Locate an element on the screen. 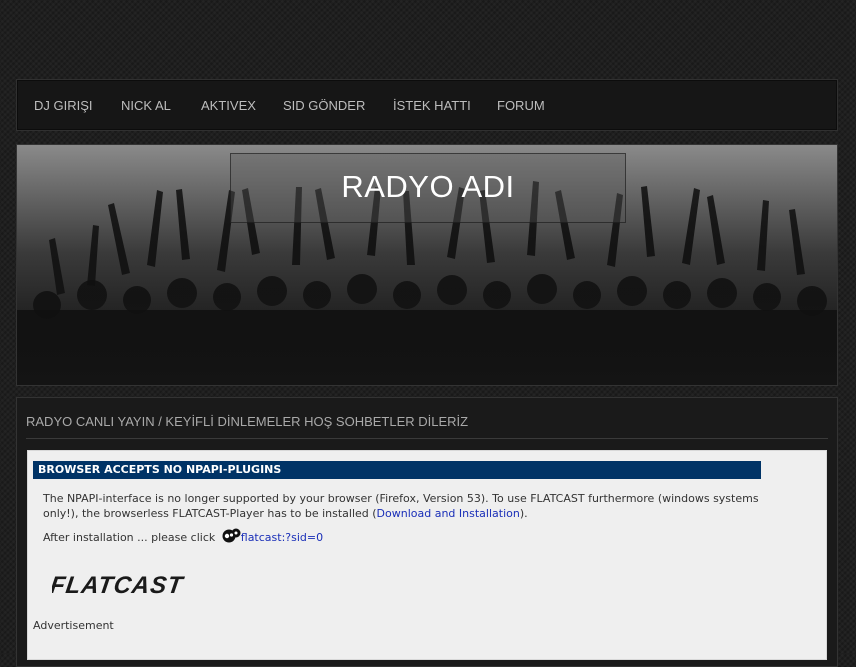  plugin-warning-header: BROWSER ACCEPTS NO NPAPI-PLUGINS is located at coordinates (397, 470).